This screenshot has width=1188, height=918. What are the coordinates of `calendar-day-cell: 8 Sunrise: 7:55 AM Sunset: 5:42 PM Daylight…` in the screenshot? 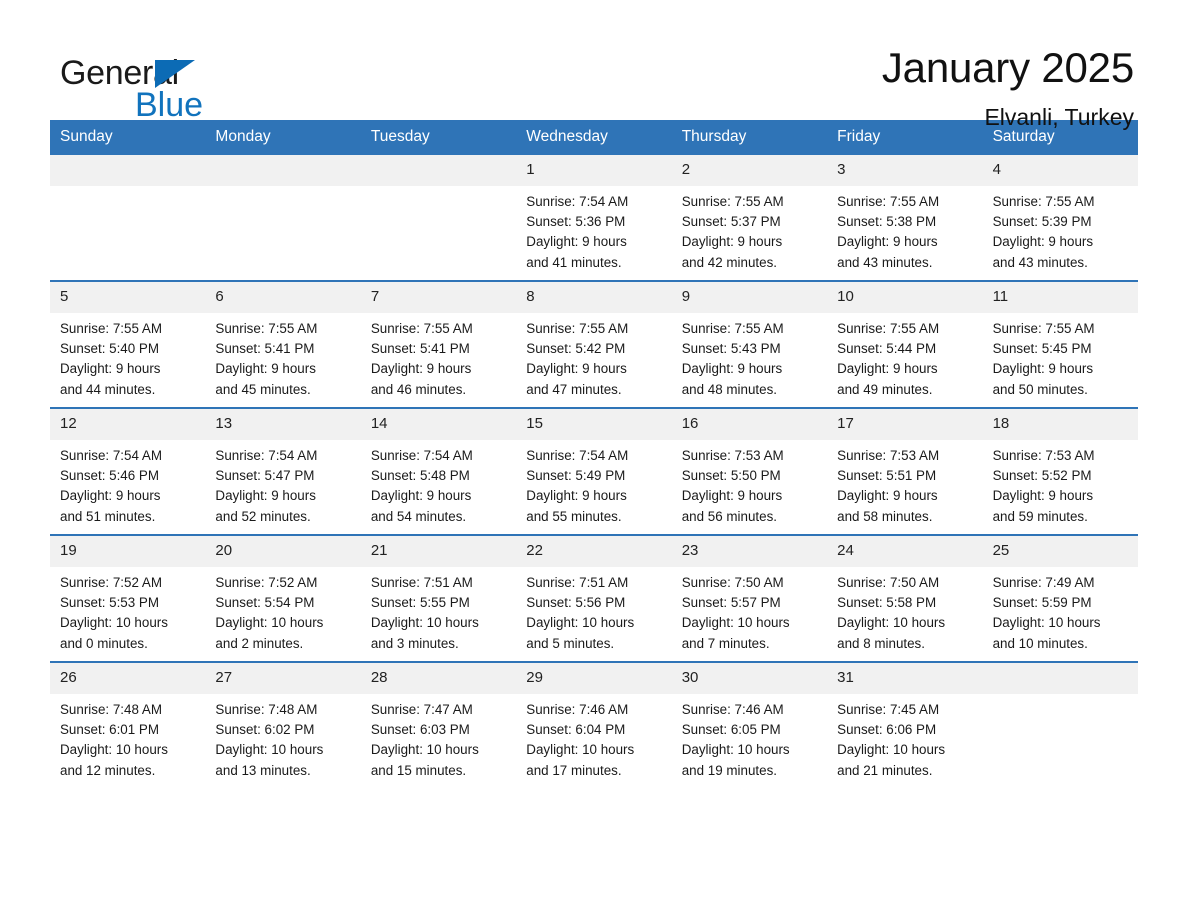 It's located at (594, 341).